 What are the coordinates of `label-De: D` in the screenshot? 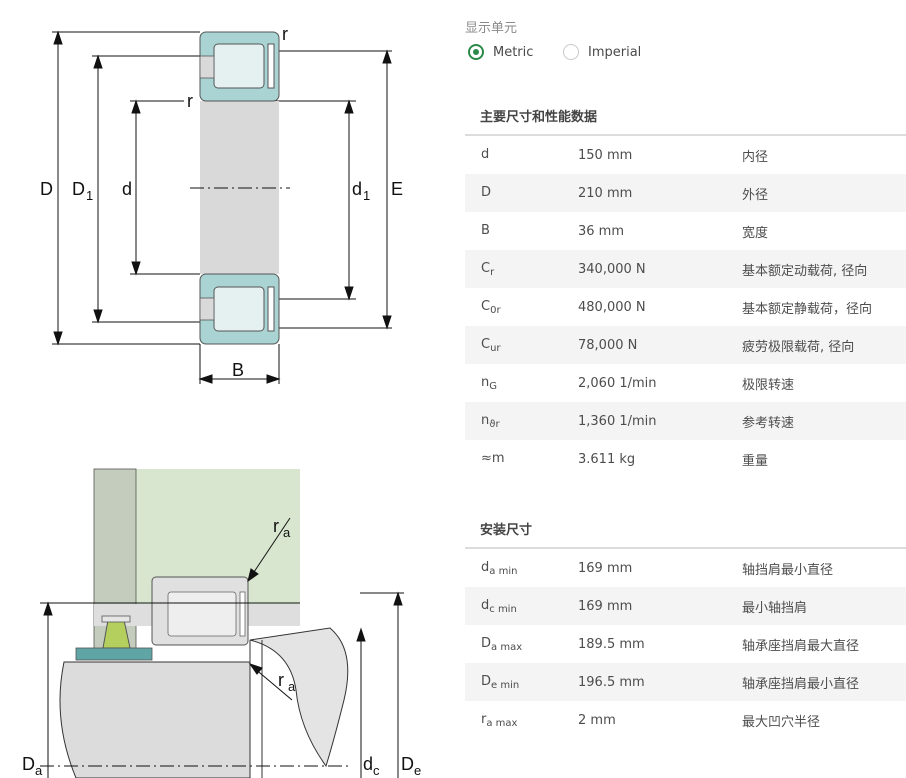 It's located at (407, 764).